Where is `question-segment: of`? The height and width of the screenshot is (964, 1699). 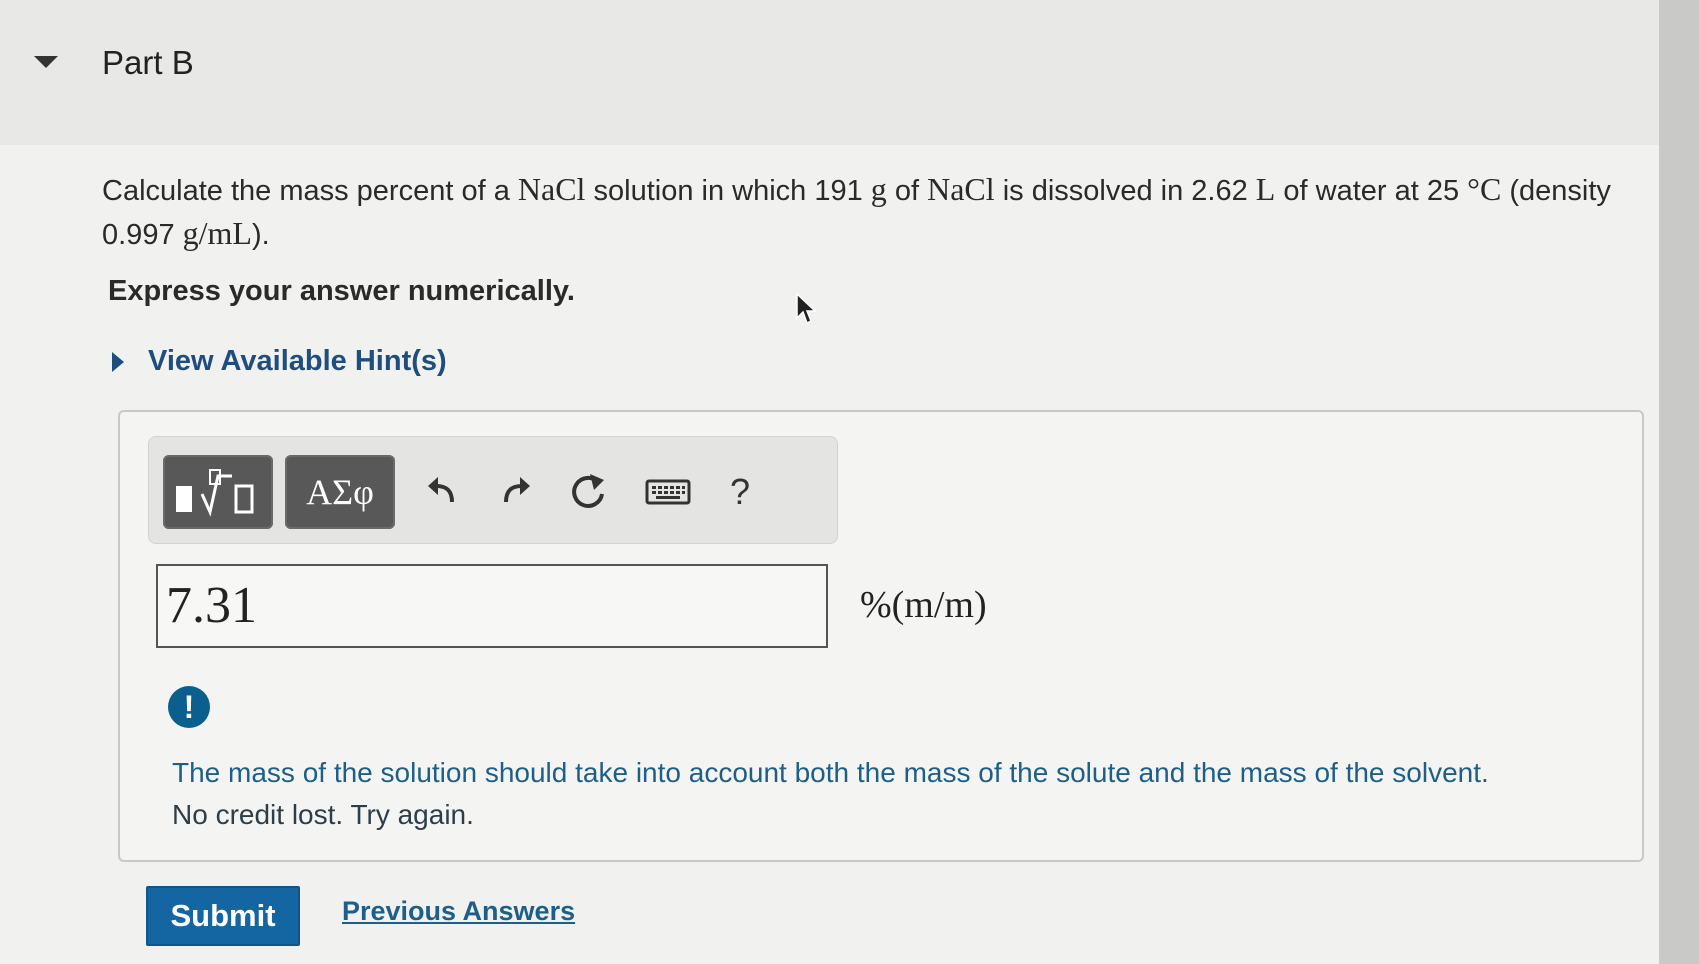 question-segment: of is located at coordinates (907, 191).